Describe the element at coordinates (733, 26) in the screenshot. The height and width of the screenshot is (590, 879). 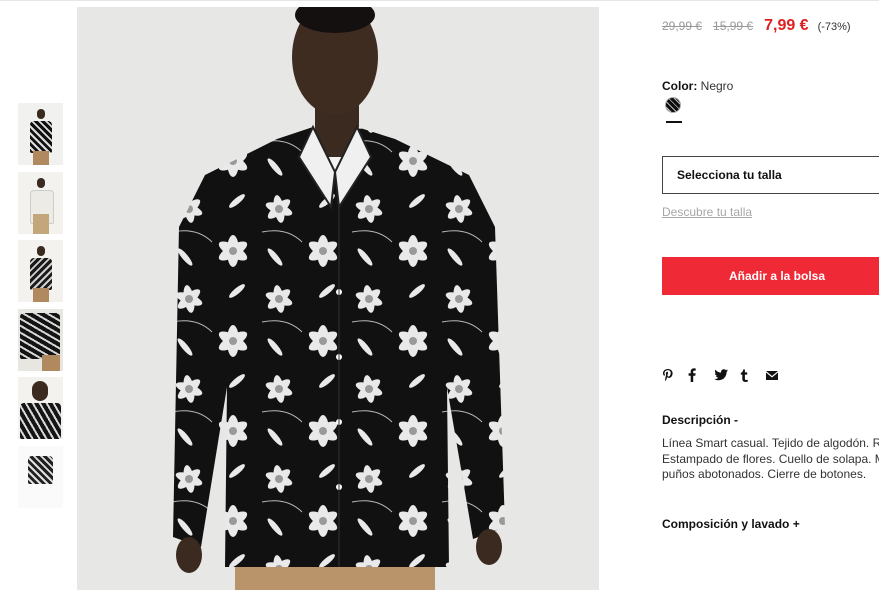
I see `previous-price: 15,99 €` at that location.